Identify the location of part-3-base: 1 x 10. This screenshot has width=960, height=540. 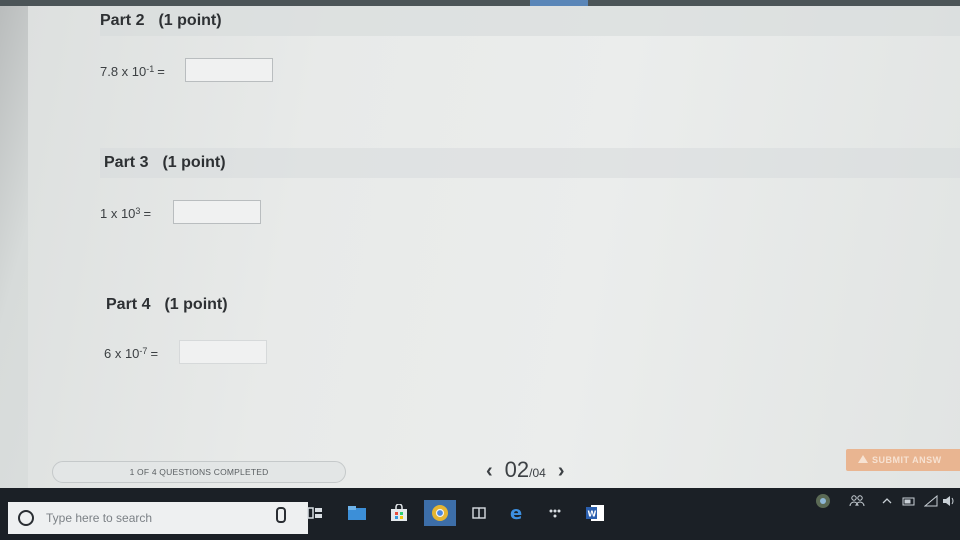
(118, 213).